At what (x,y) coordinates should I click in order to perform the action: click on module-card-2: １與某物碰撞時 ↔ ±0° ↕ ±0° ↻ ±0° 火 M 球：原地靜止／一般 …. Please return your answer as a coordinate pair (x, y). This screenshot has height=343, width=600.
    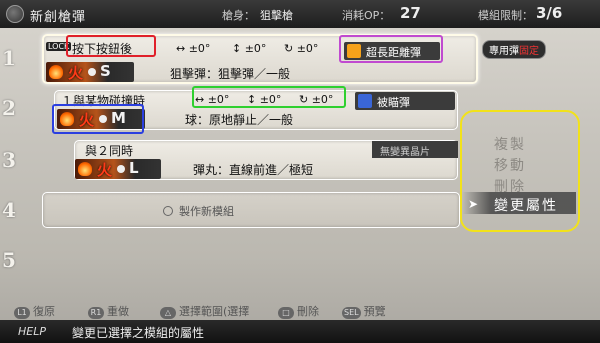
    Looking at the image, I should click on (256, 110).